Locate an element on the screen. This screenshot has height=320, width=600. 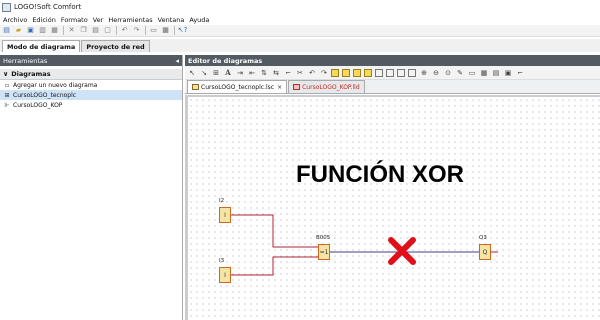
paste-icon: ▤ is located at coordinates (95, 30).